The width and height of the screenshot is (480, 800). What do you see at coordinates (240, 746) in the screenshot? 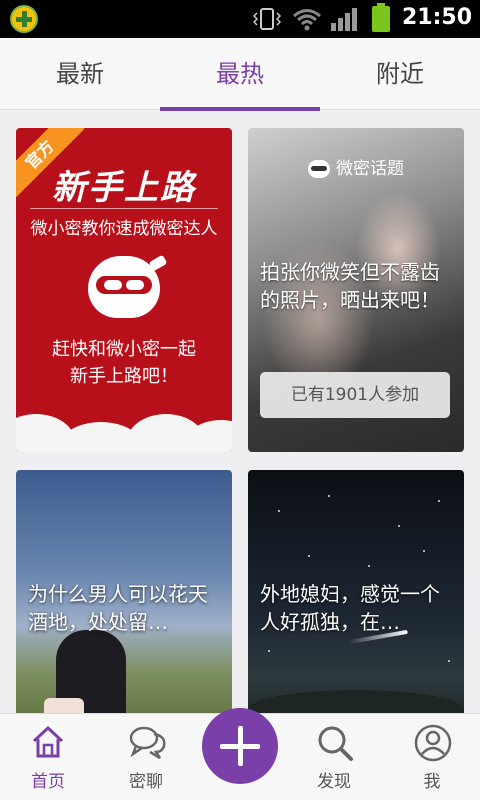
I see `compose-plus-button` at bounding box center [240, 746].